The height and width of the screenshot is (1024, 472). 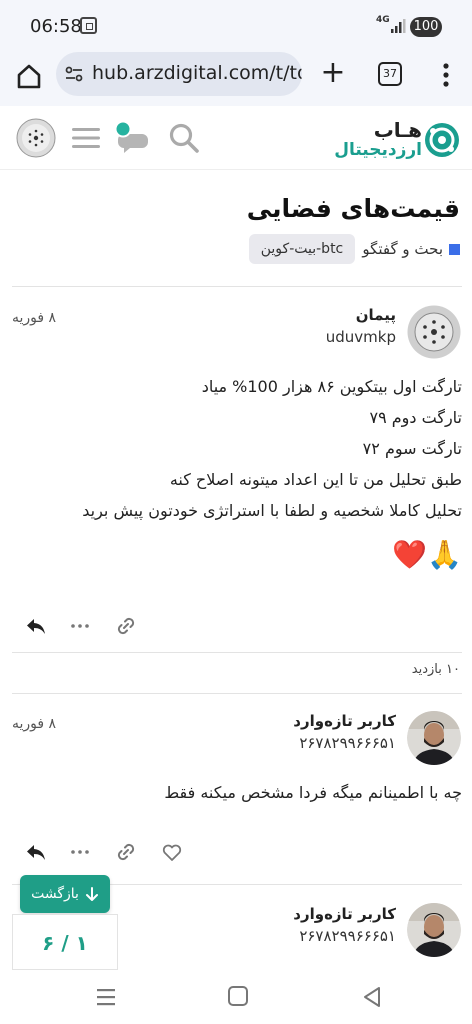 I want to click on home-nav-icon, so click(x=238, y=996).